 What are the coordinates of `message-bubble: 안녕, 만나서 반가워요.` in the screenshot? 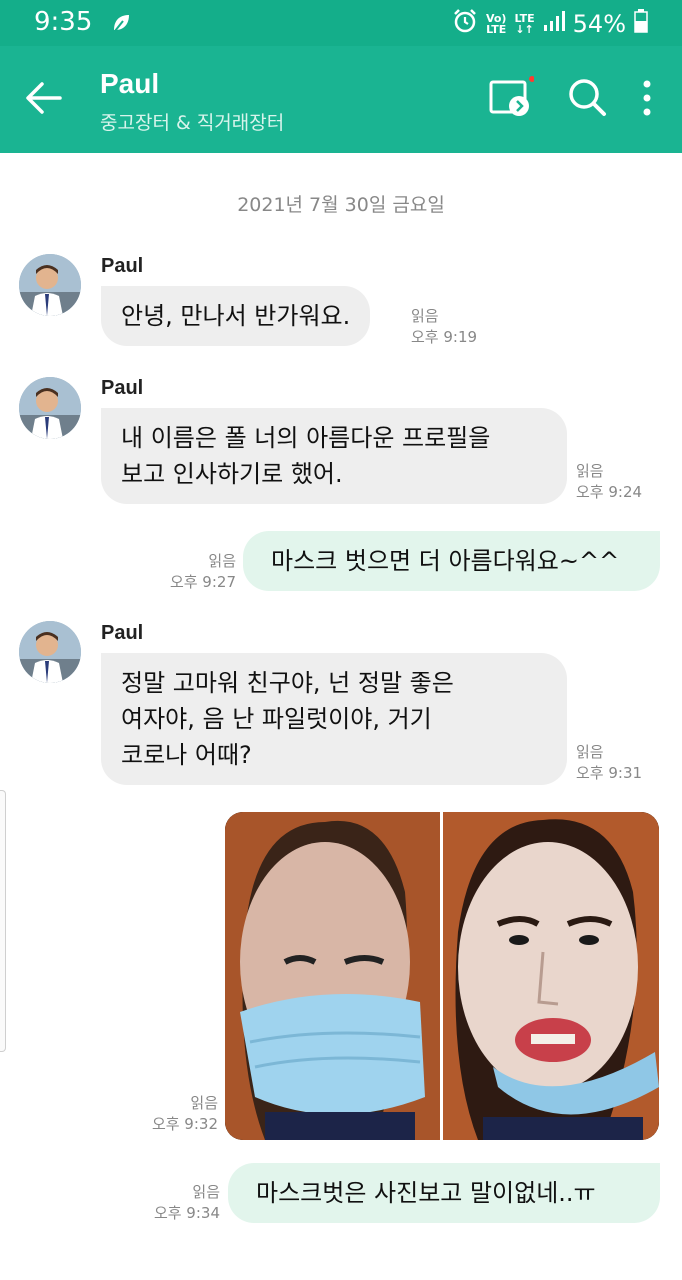 It's located at (236, 316).